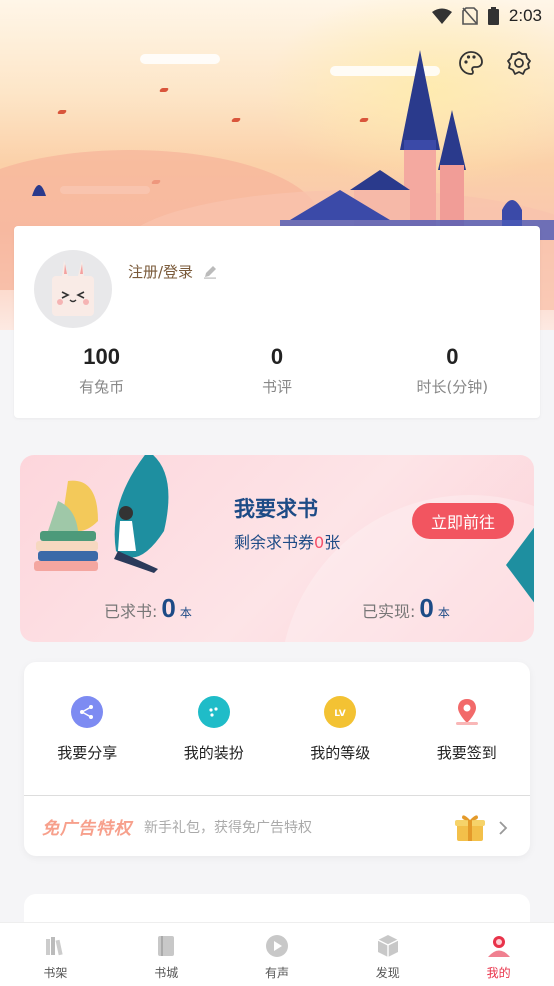 This screenshot has height=986, width=554. I want to click on feature-label: 我的等级, so click(340, 753).